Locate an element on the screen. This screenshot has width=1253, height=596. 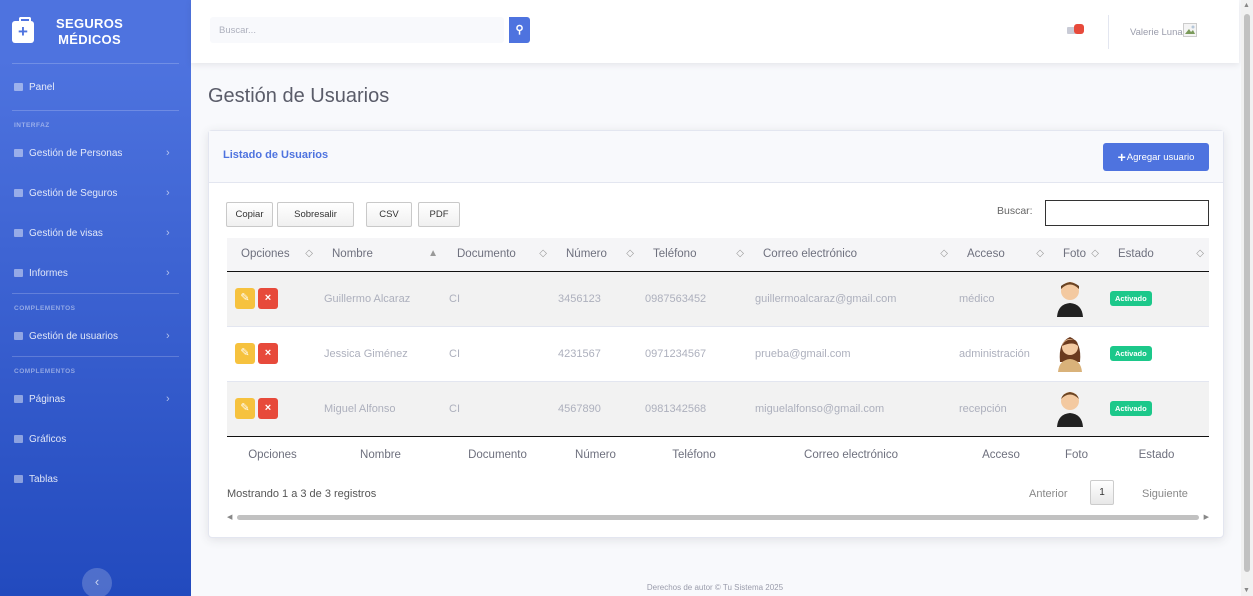
excel-button: Sobresalir is located at coordinates (315, 214).